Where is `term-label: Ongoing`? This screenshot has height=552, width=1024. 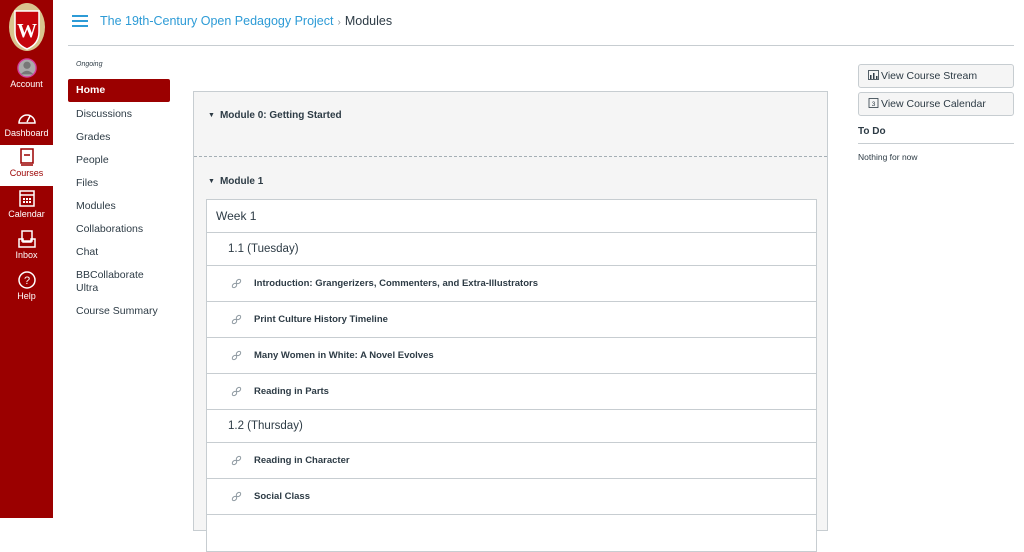
term-label: Ongoing is located at coordinates (89, 64).